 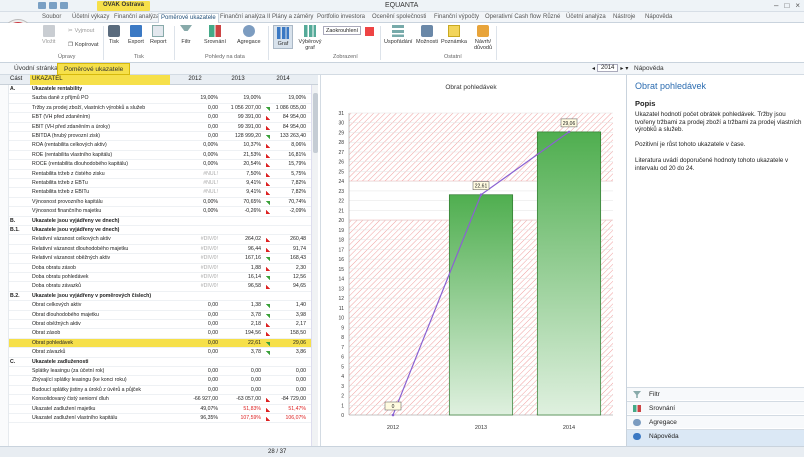 I want to click on nav-compare: Srovnání, so click(x=715, y=407).